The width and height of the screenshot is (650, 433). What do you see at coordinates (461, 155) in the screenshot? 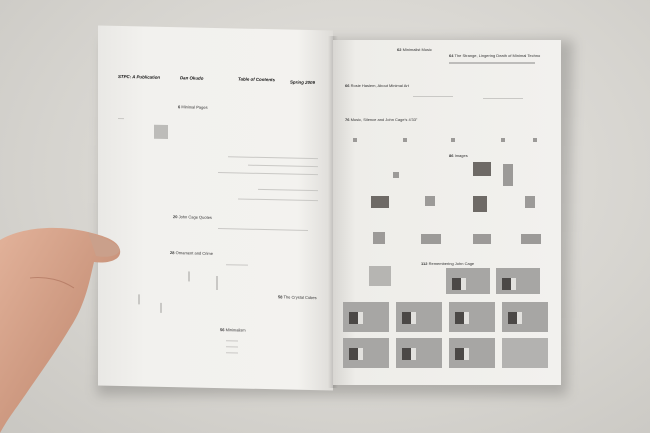
I see `toc-entry-title: Images` at bounding box center [461, 155].